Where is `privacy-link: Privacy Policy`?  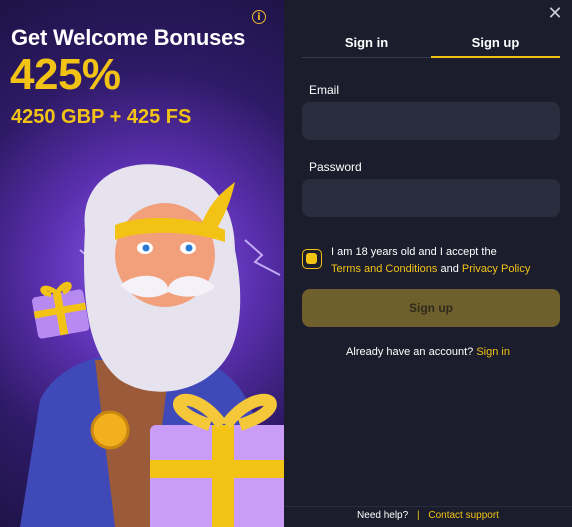
privacy-link: Privacy Policy is located at coordinates (496, 269).